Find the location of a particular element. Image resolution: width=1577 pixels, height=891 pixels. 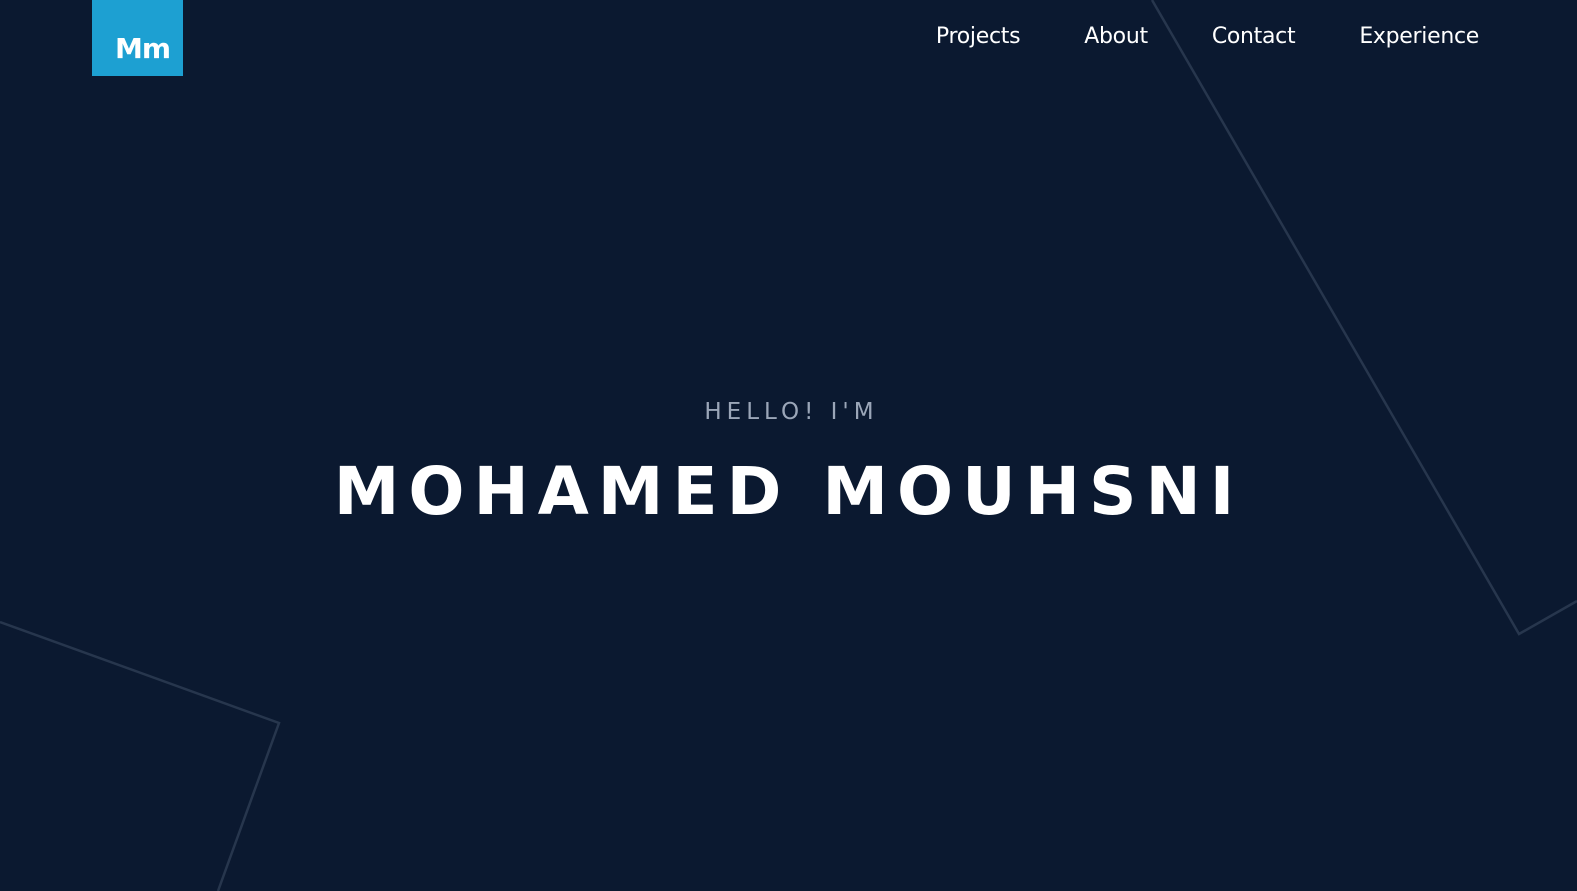

nav-link-contact: Contact is located at coordinates (1254, 37).